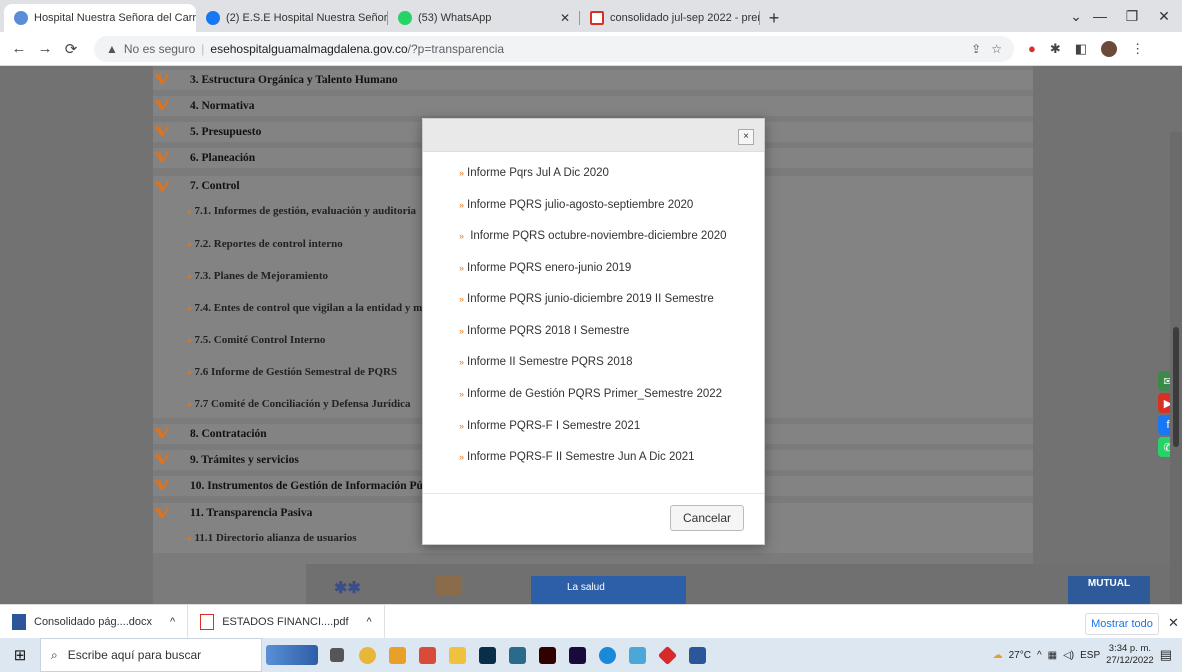 This screenshot has height=672, width=1182. I want to click on subitem-11-1: » 11.1 Directorio alianza de usuarios, so click(272, 538).